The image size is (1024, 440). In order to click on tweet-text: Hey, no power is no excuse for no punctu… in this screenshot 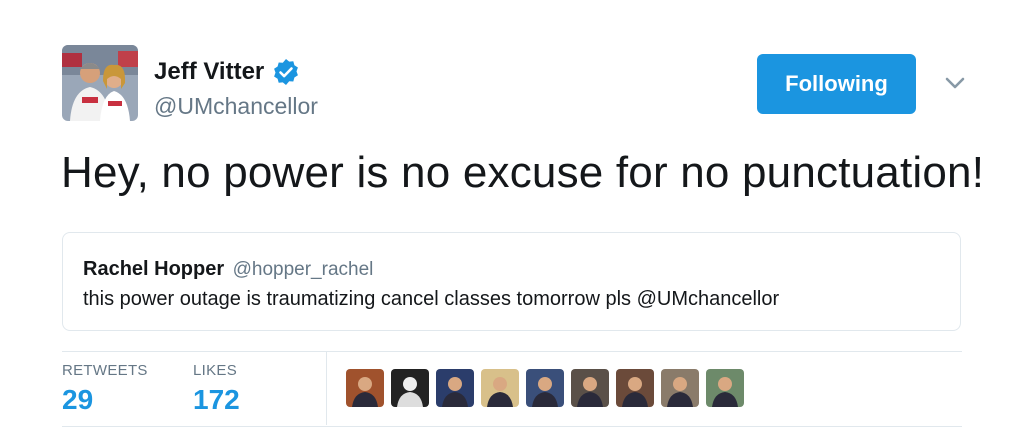, I will do `click(523, 172)`.